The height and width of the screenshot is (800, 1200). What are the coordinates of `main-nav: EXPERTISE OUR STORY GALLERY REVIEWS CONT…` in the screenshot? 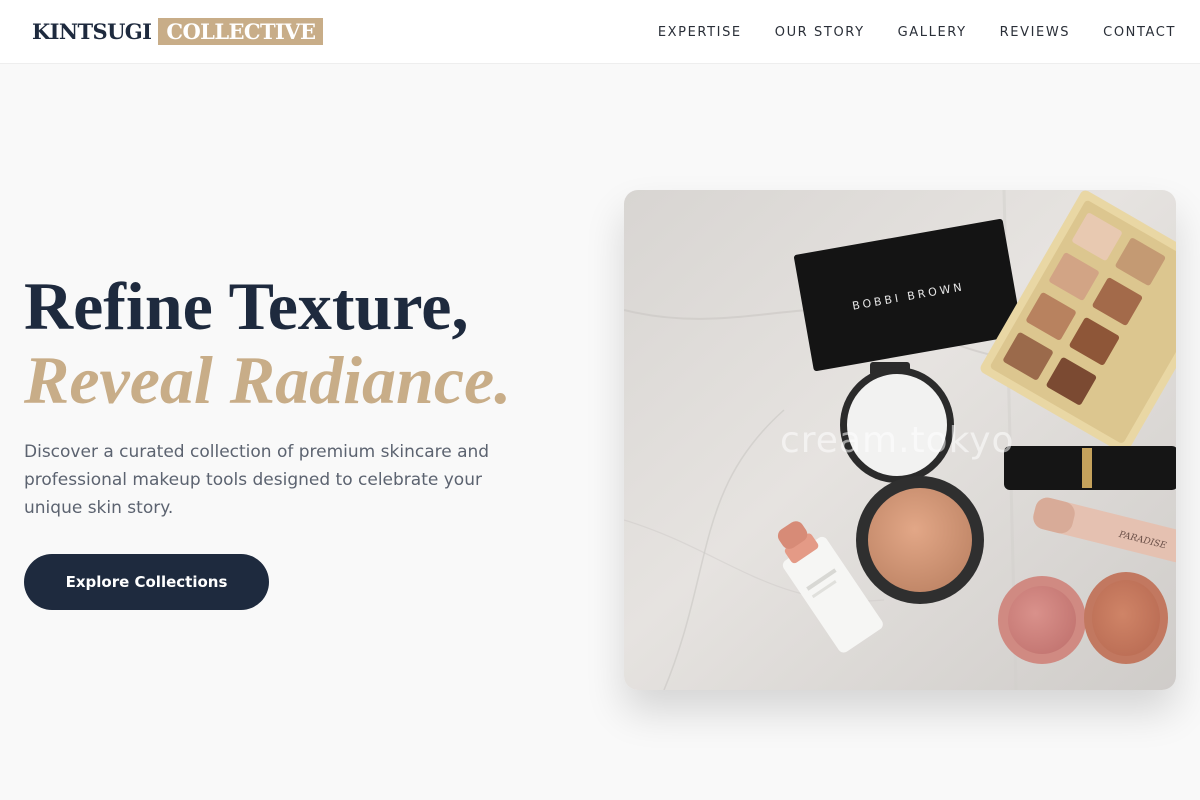 It's located at (917, 32).